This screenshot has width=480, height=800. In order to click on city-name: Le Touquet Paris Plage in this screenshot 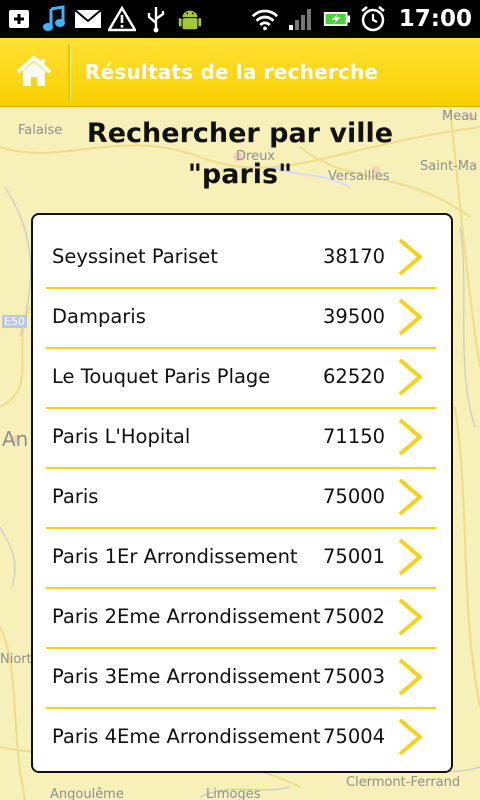, I will do `click(161, 376)`.